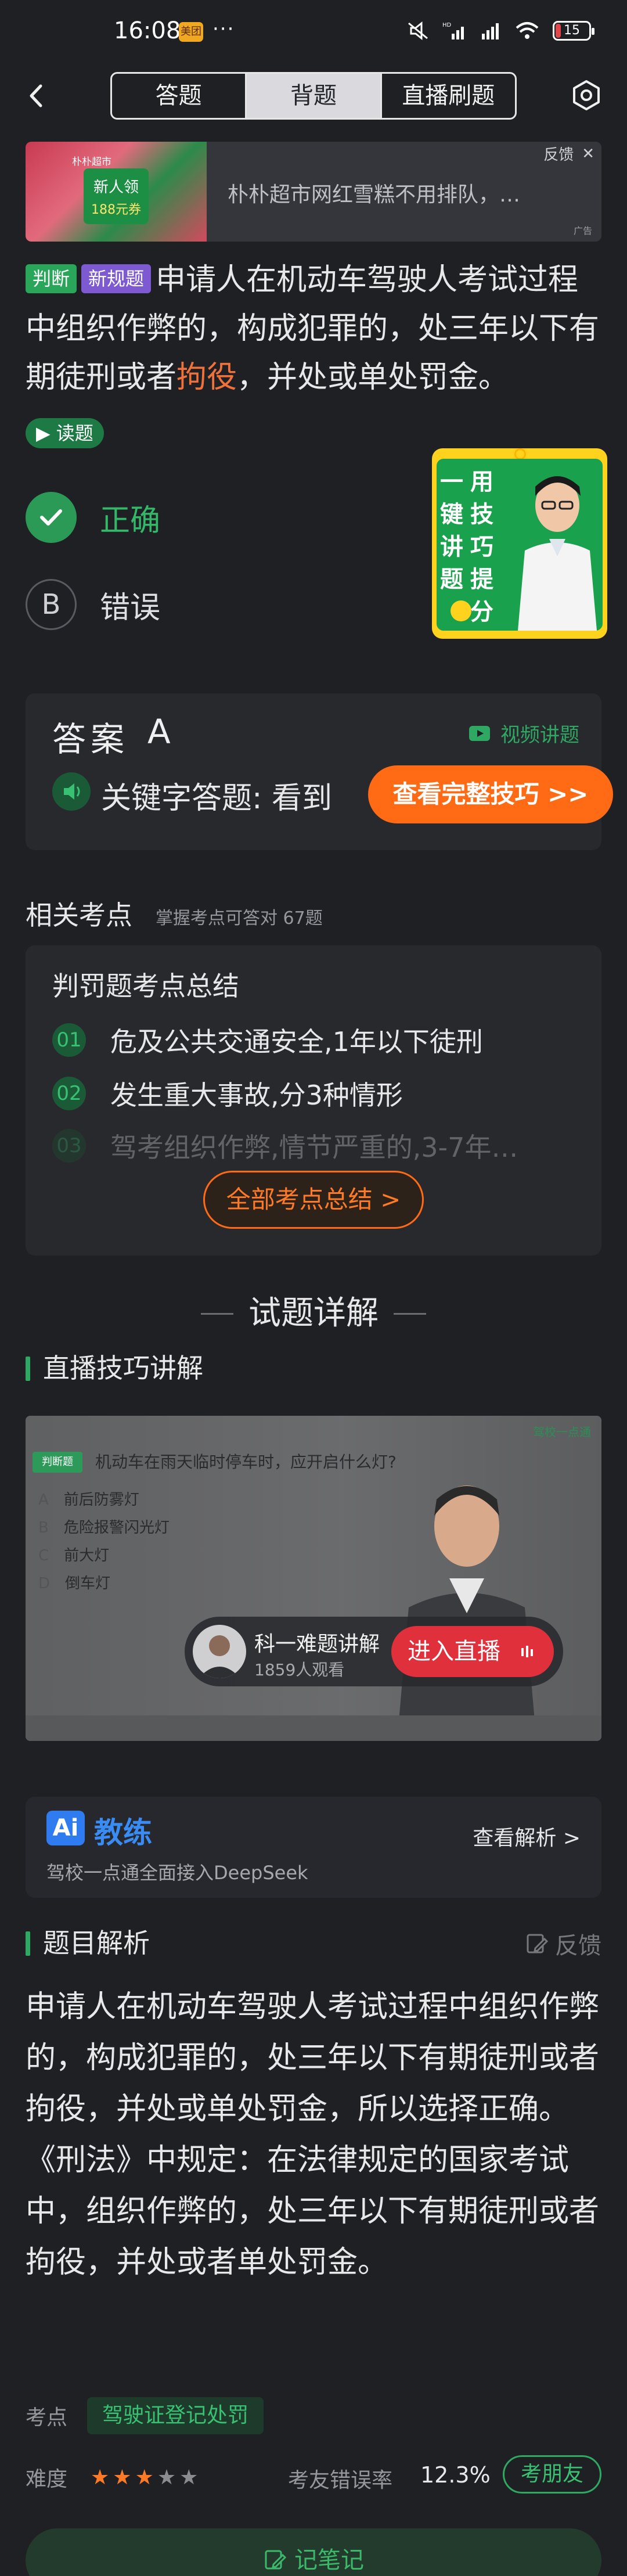  Describe the element at coordinates (491, 794) in the screenshot. I see `view-full-tip-button: 查看完整技巧 >>` at that location.